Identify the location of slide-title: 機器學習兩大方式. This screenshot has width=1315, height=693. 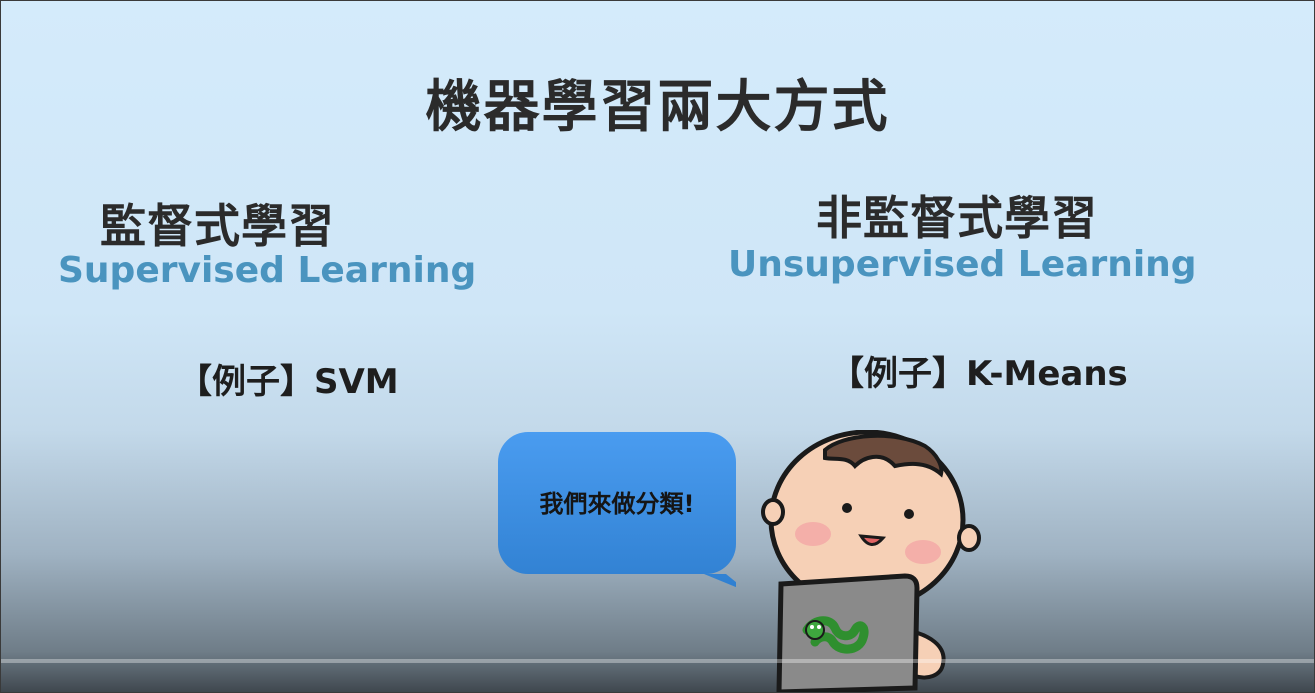
(657, 107).